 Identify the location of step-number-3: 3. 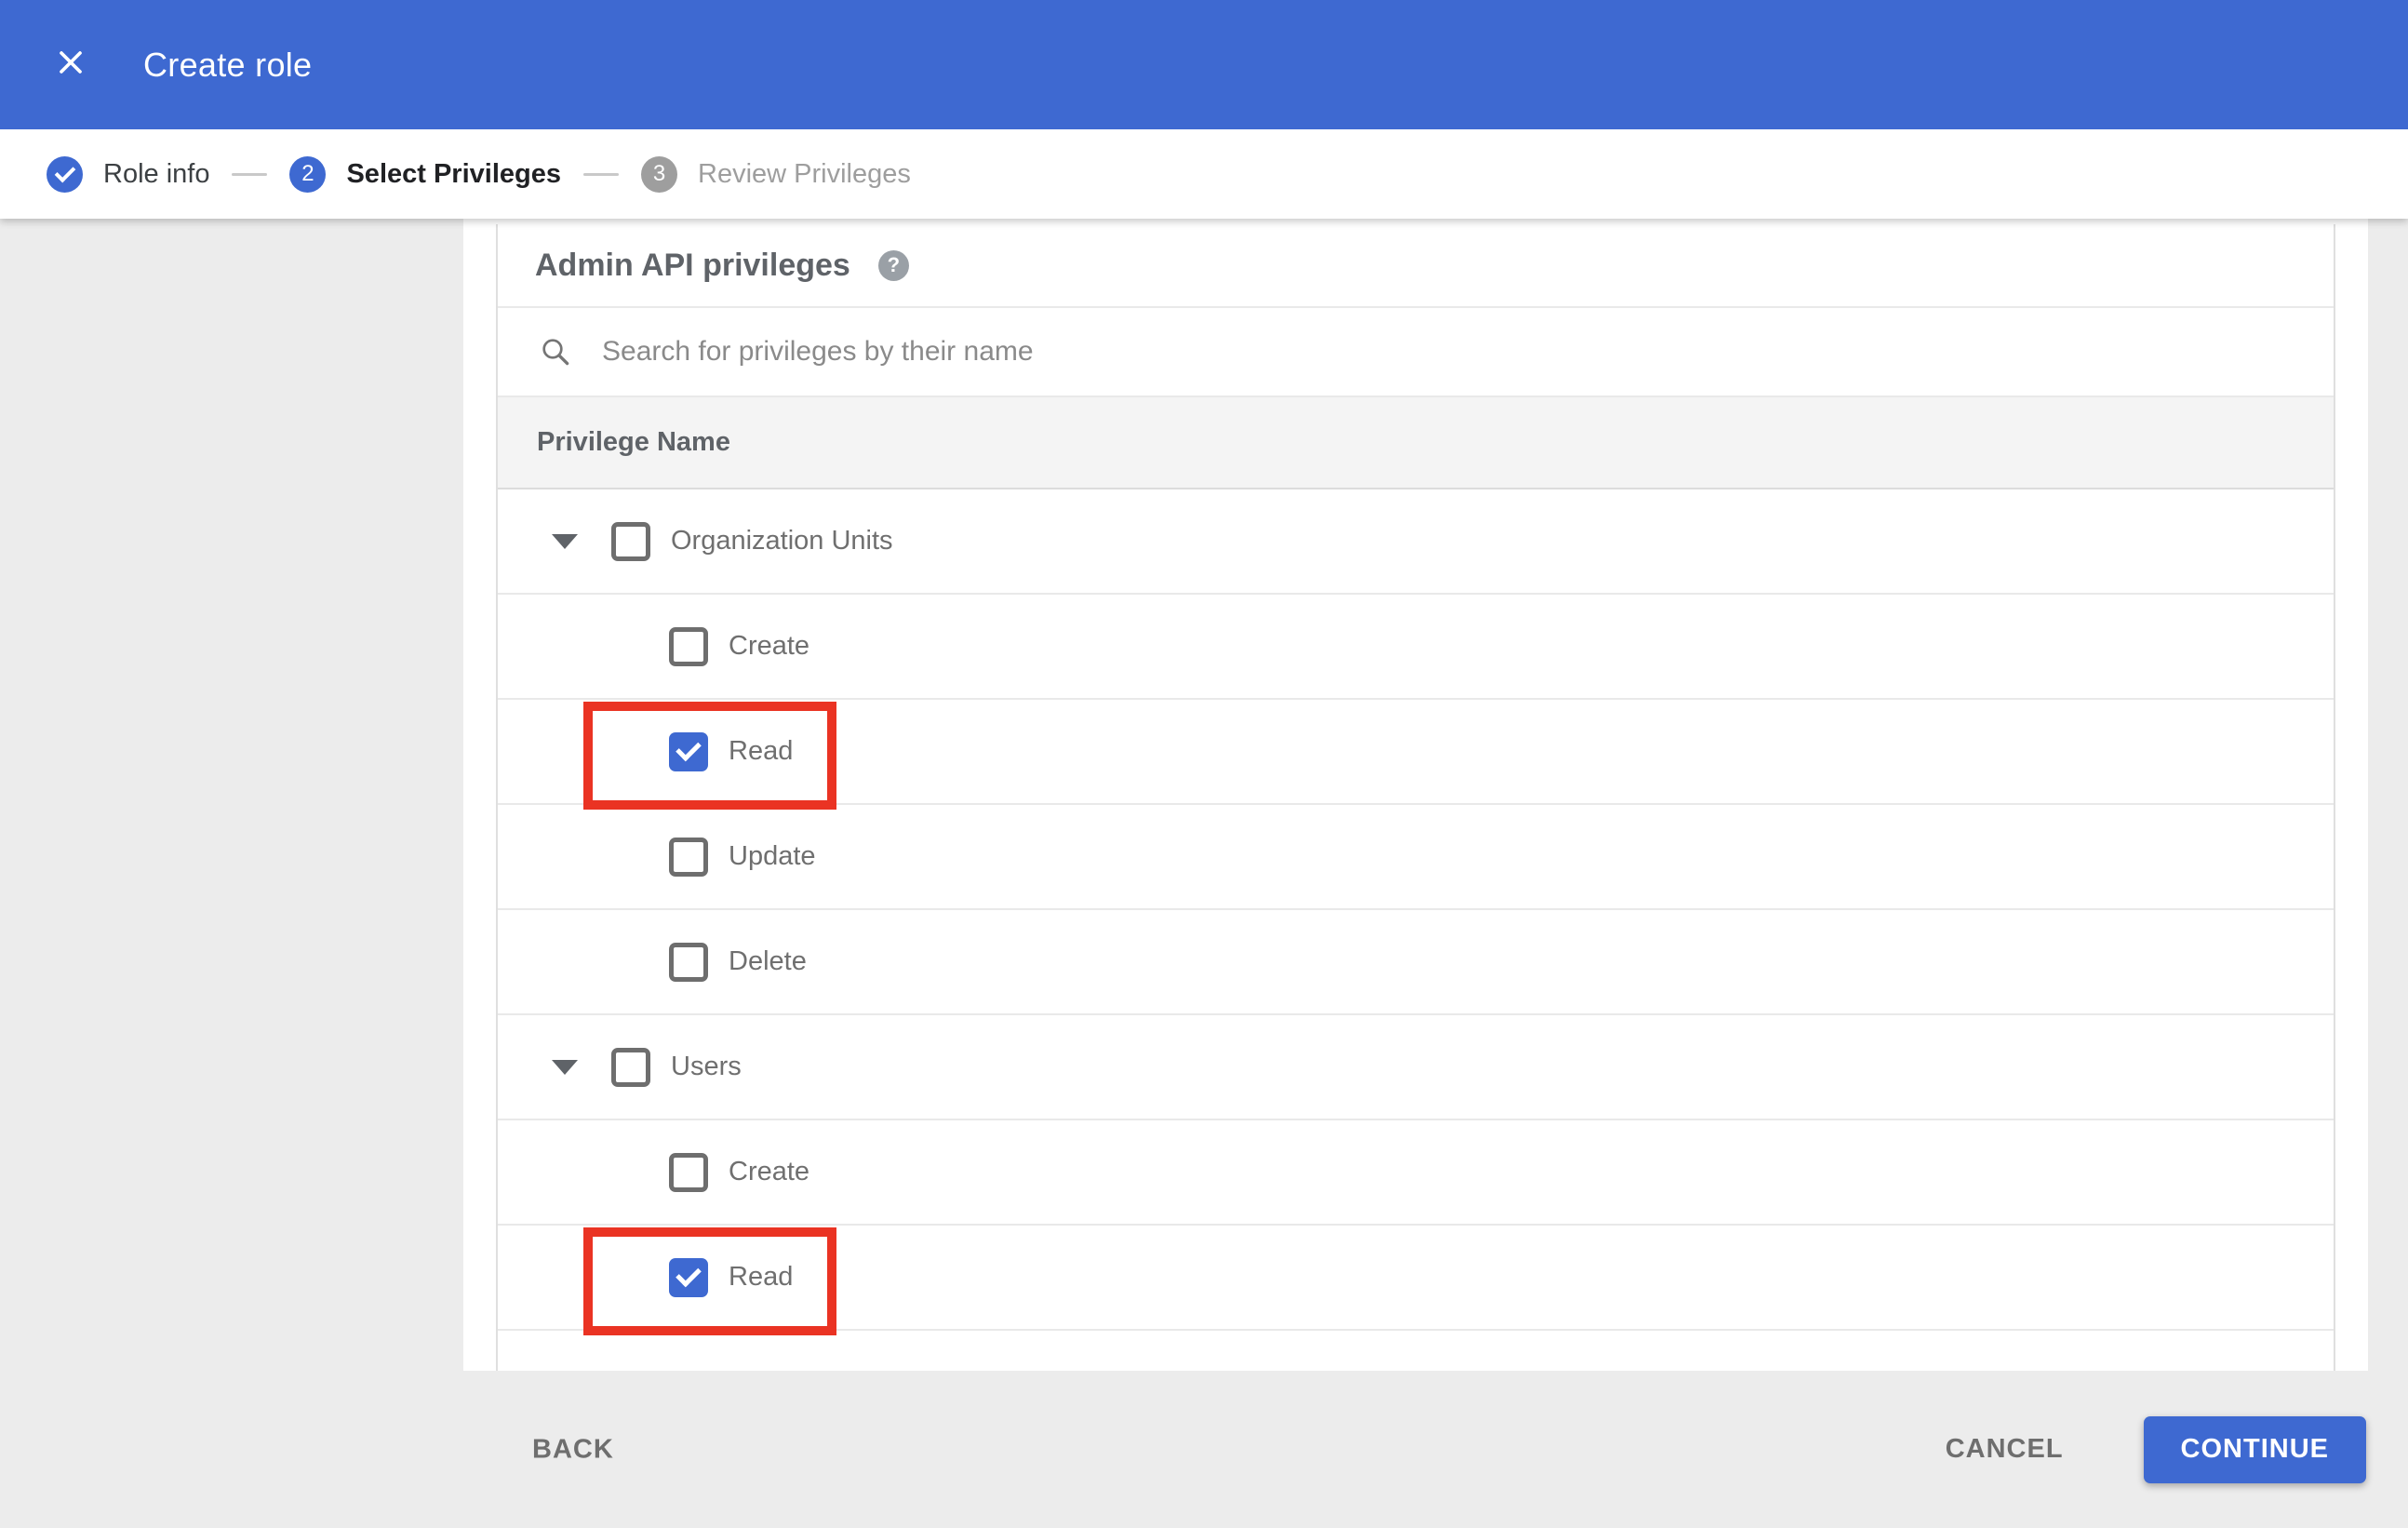
(659, 174).